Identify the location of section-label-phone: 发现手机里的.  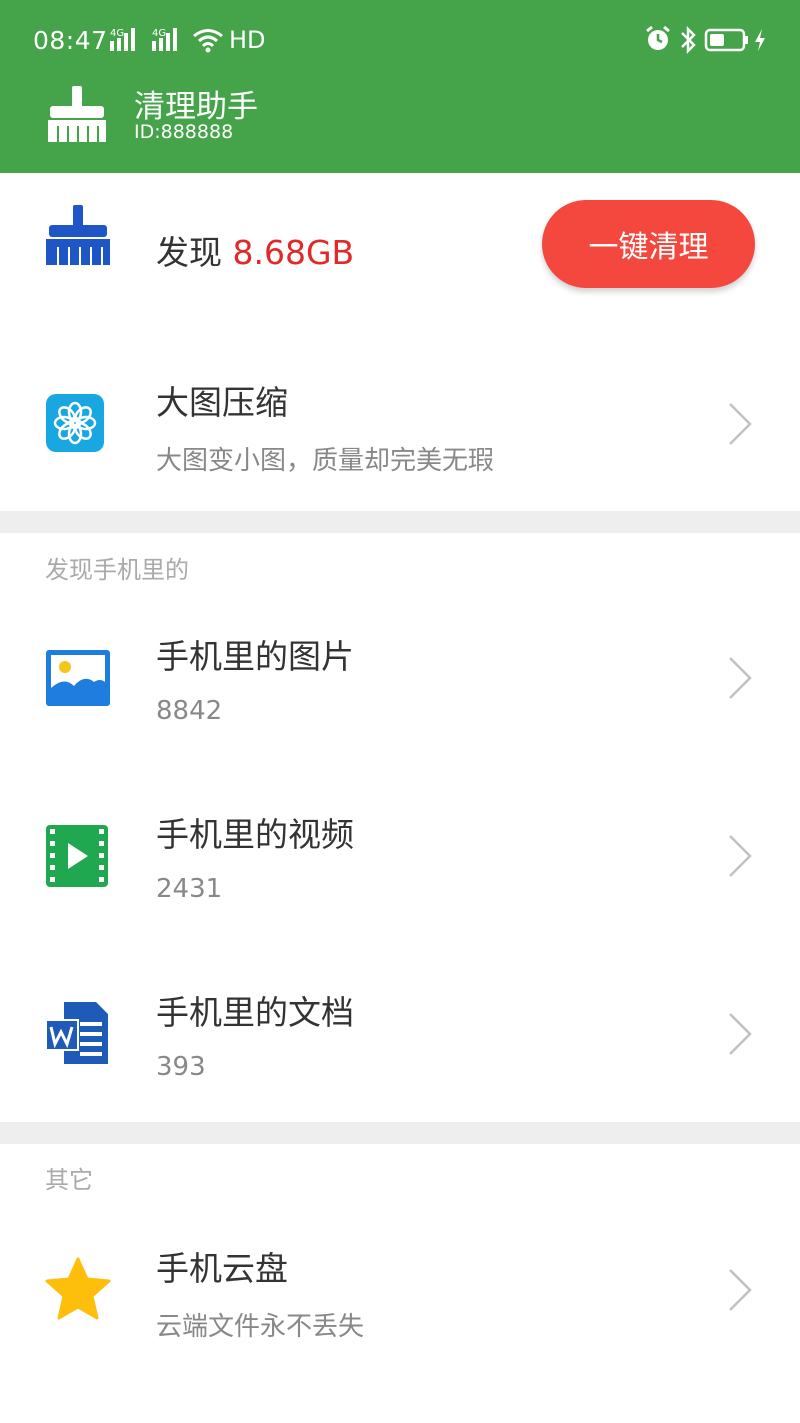
(117, 570).